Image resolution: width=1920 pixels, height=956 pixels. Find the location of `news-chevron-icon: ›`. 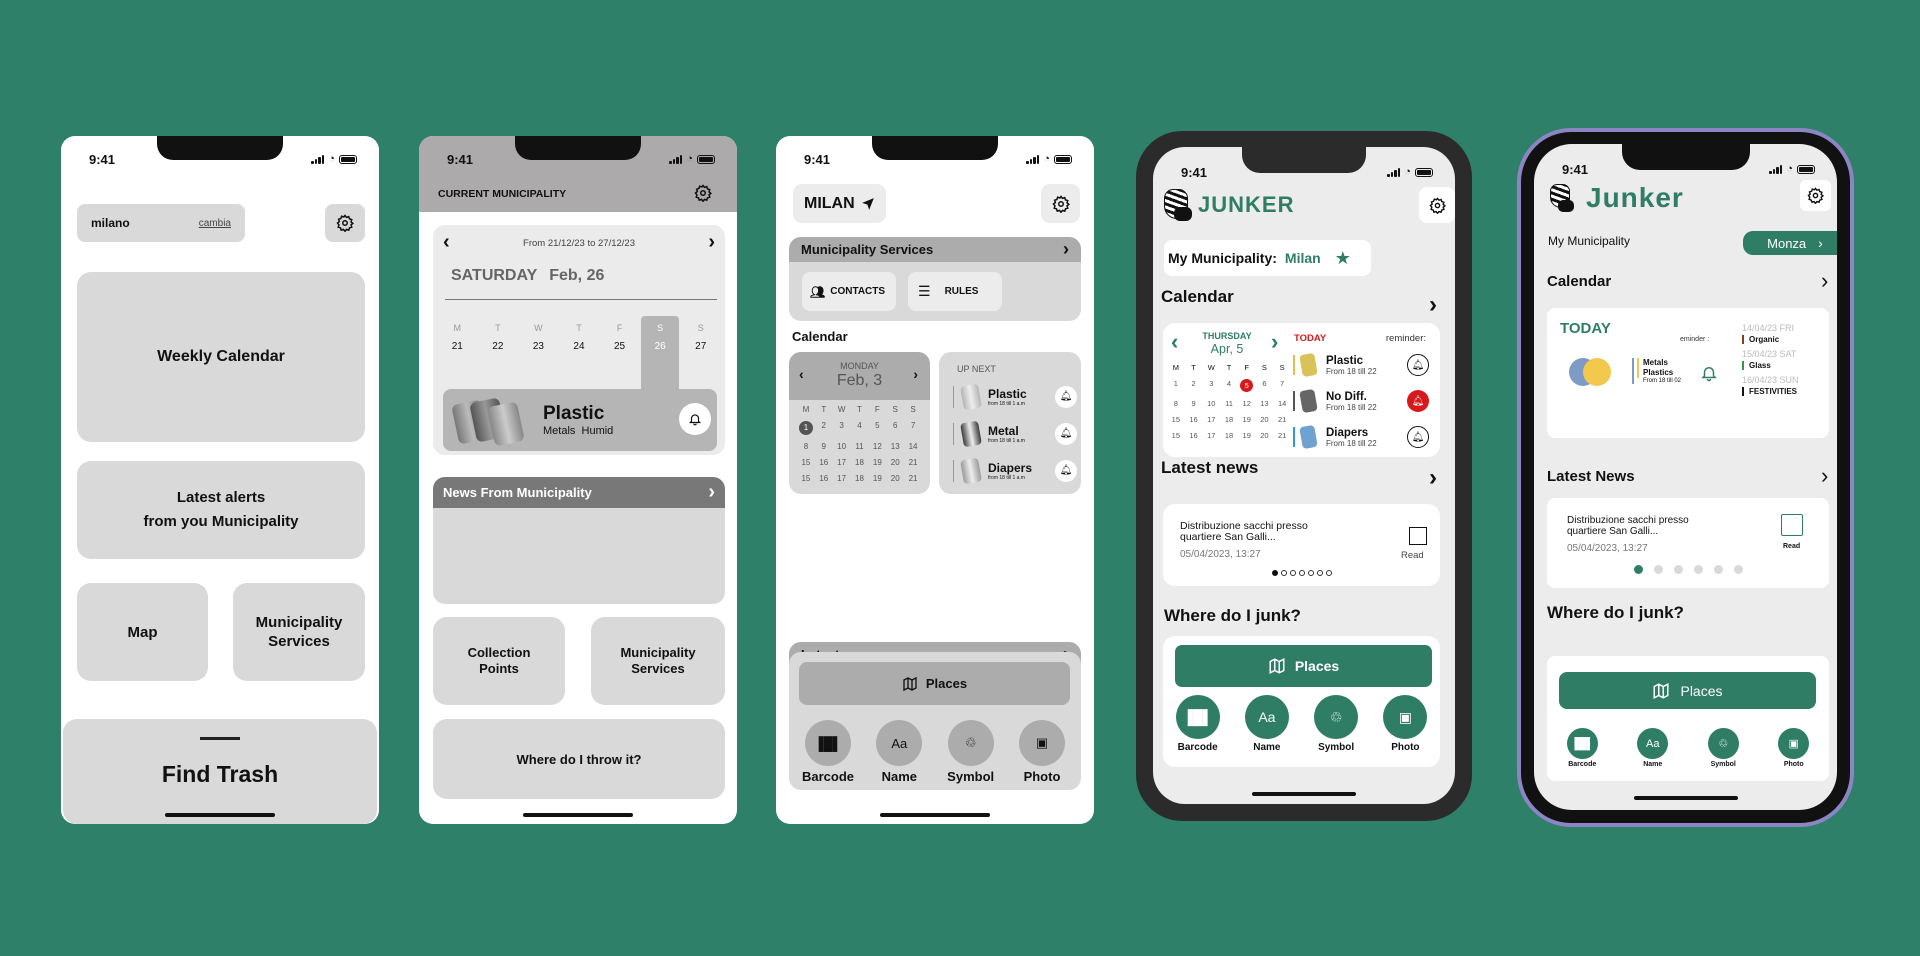

news-chevron-icon: › is located at coordinates (1433, 478).